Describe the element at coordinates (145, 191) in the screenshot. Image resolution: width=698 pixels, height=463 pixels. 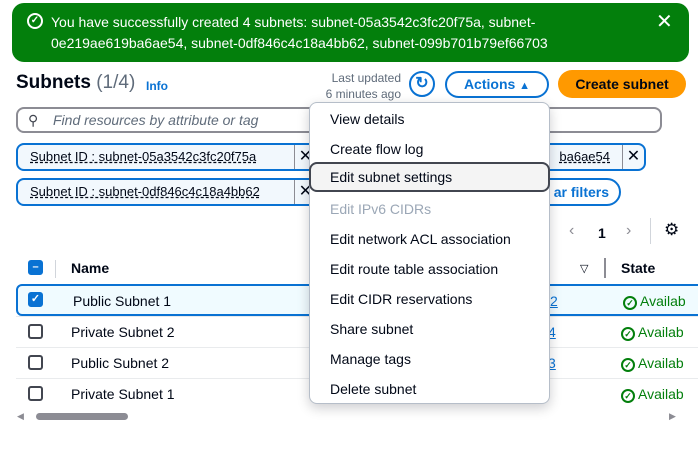
I see `filter-label: Subnet ID : subnet-0df846c4c18a4bb62` at that location.